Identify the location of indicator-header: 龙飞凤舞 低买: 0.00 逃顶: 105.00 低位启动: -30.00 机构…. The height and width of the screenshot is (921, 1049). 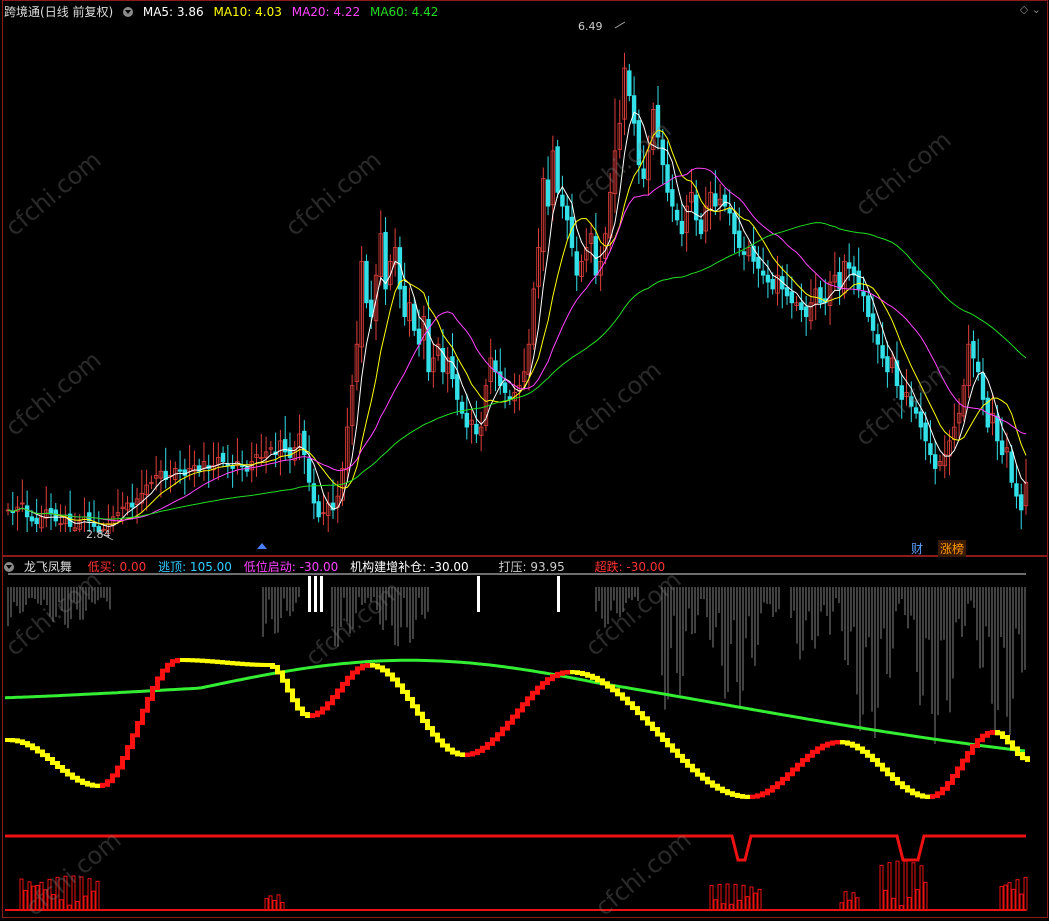
(337, 566).